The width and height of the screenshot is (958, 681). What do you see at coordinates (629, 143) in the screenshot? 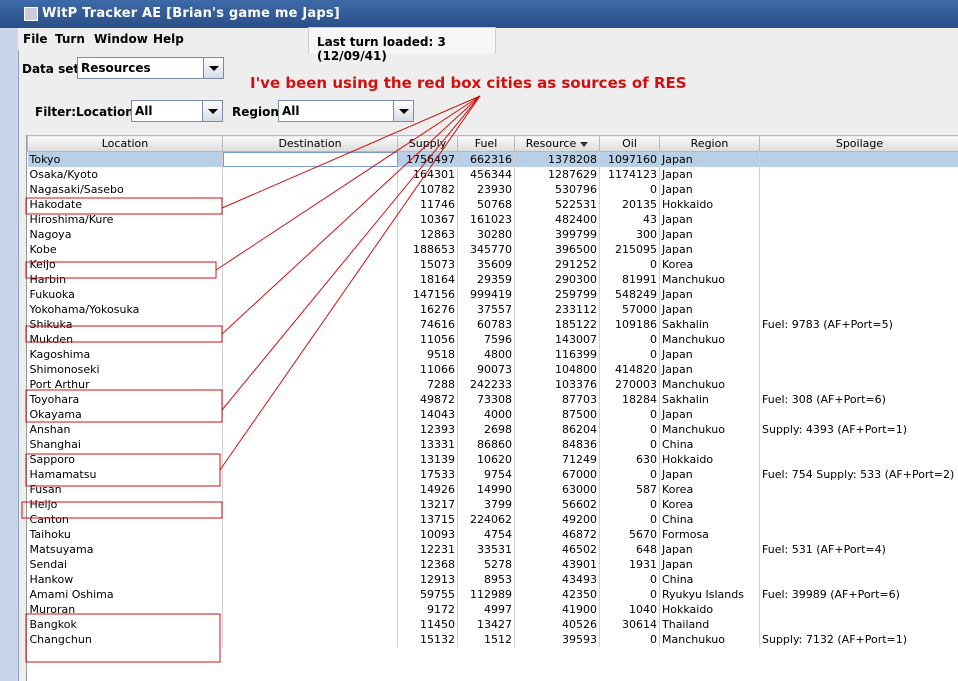
I see `column-header-oil: Oil` at bounding box center [629, 143].